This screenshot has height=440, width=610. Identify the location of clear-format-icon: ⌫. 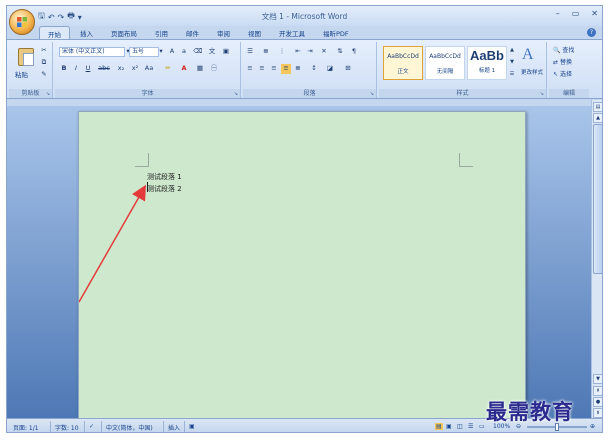
(198, 52).